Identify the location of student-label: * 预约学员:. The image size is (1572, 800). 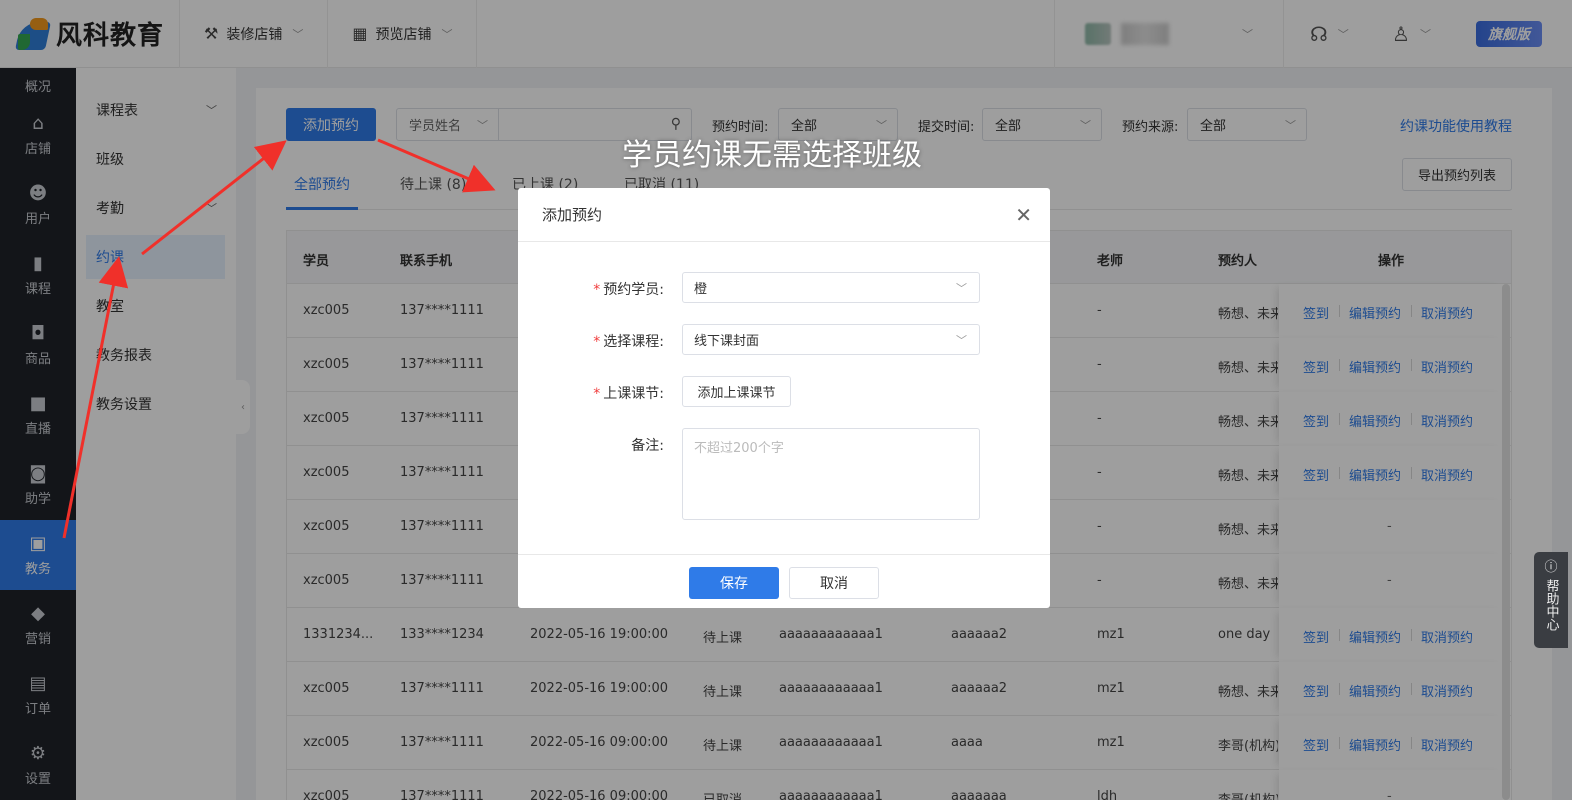
(591, 289).